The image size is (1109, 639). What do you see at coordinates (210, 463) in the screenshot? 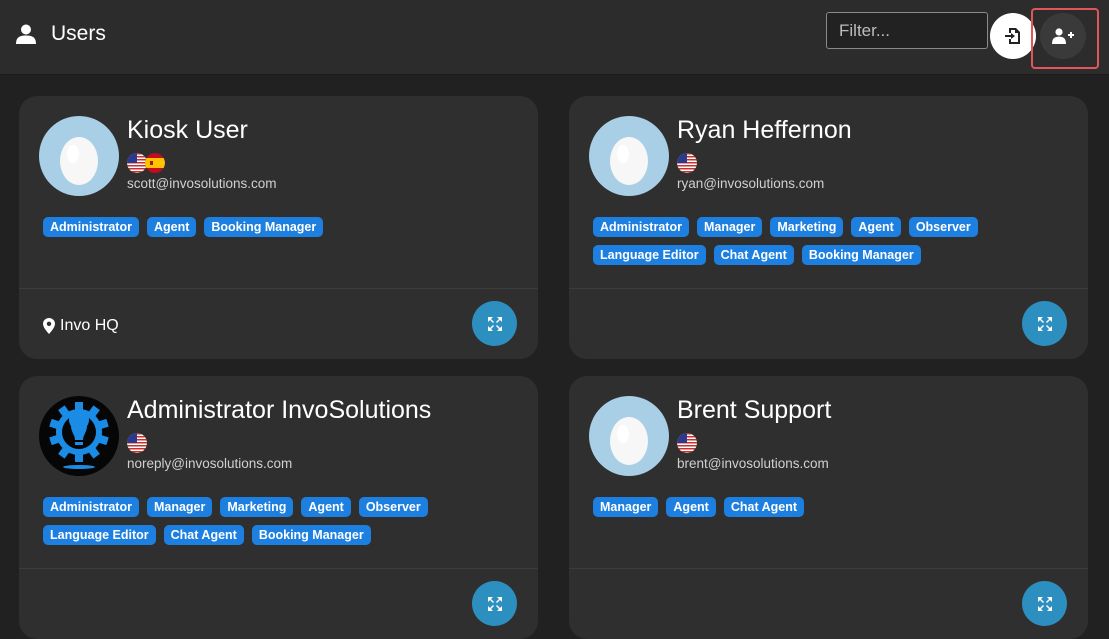
I see `user-email: noreply@invosolutions.com` at bounding box center [210, 463].